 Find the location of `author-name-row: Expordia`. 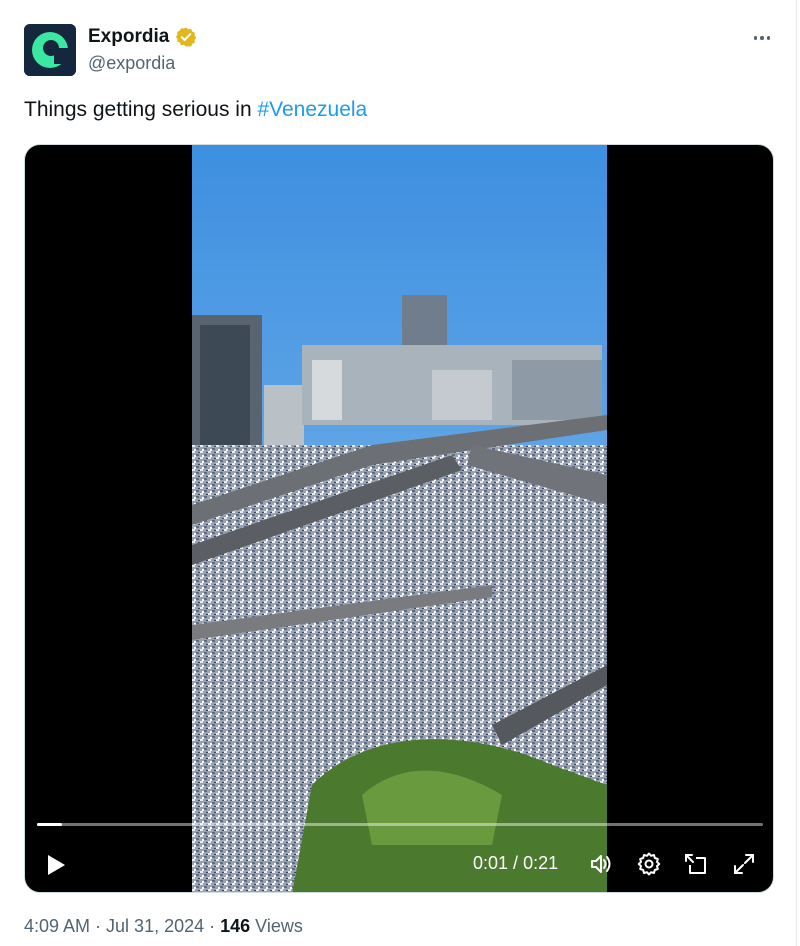

author-name-row: Expordia is located at coordinates (142, 37).